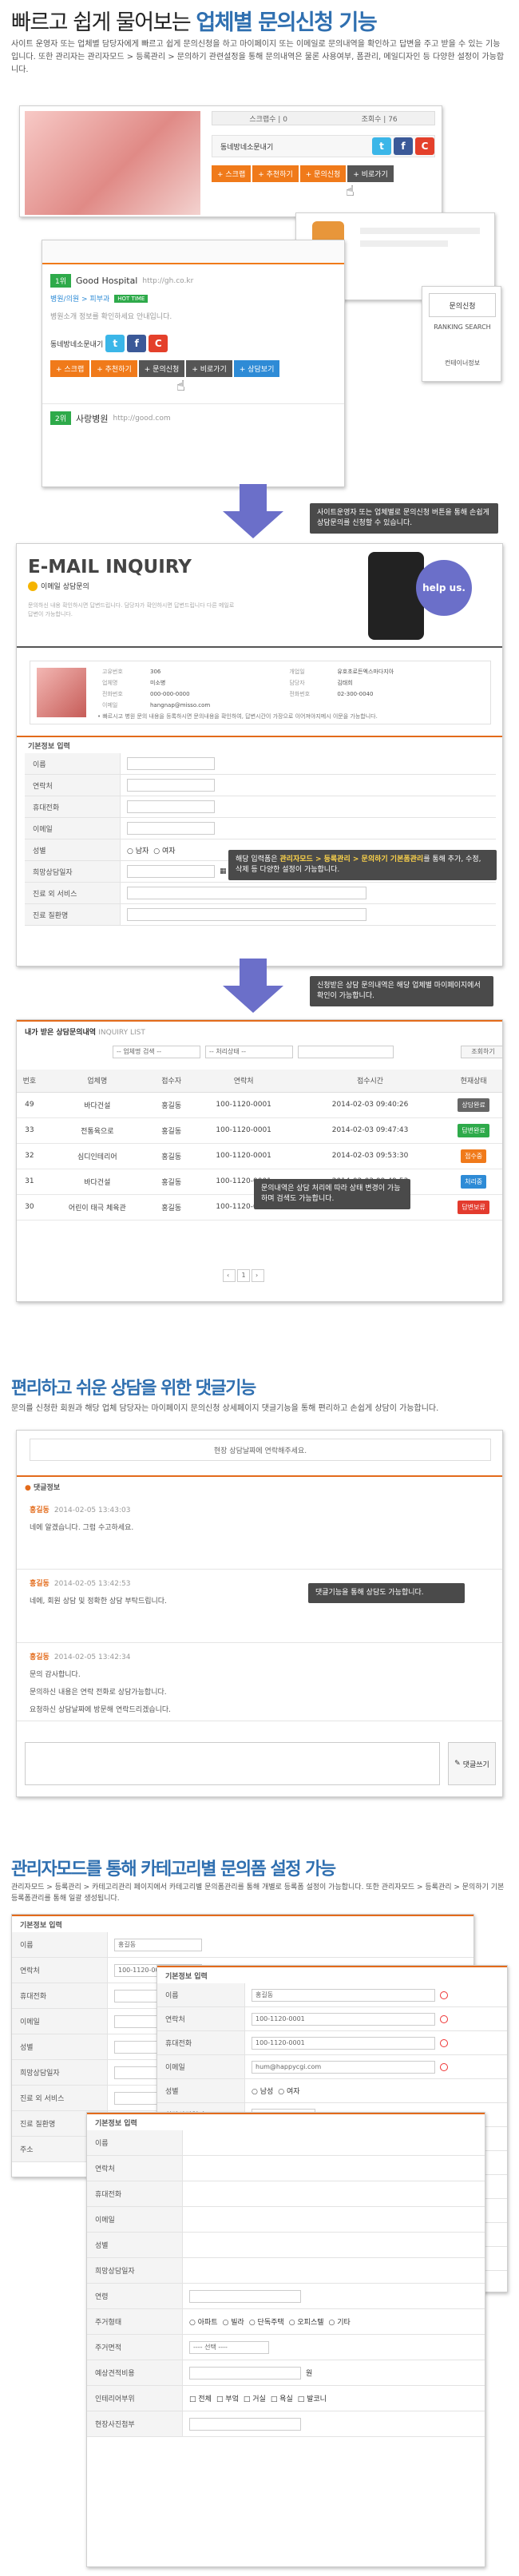 The image size is (519, 2576). I want to click on calendar-icon: ▦, so click(223, 871).